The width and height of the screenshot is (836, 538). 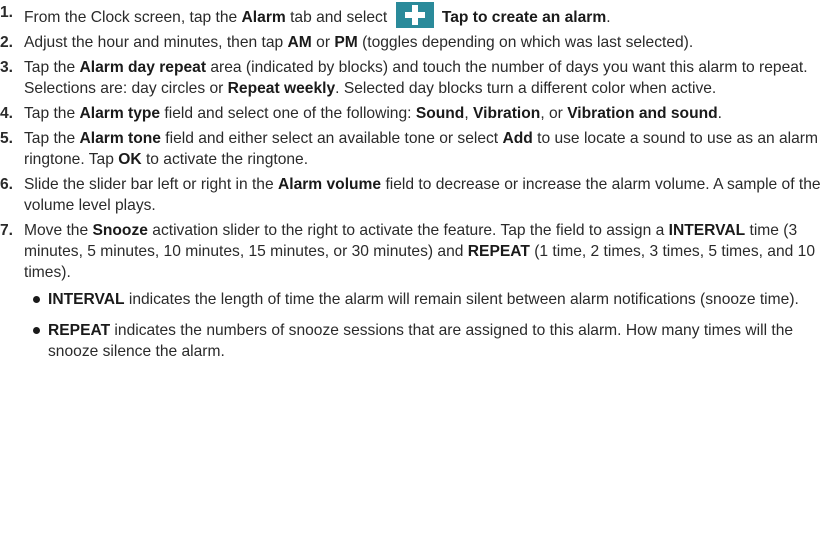 I want to click on step-number: 5., so click(x=7, y=138).